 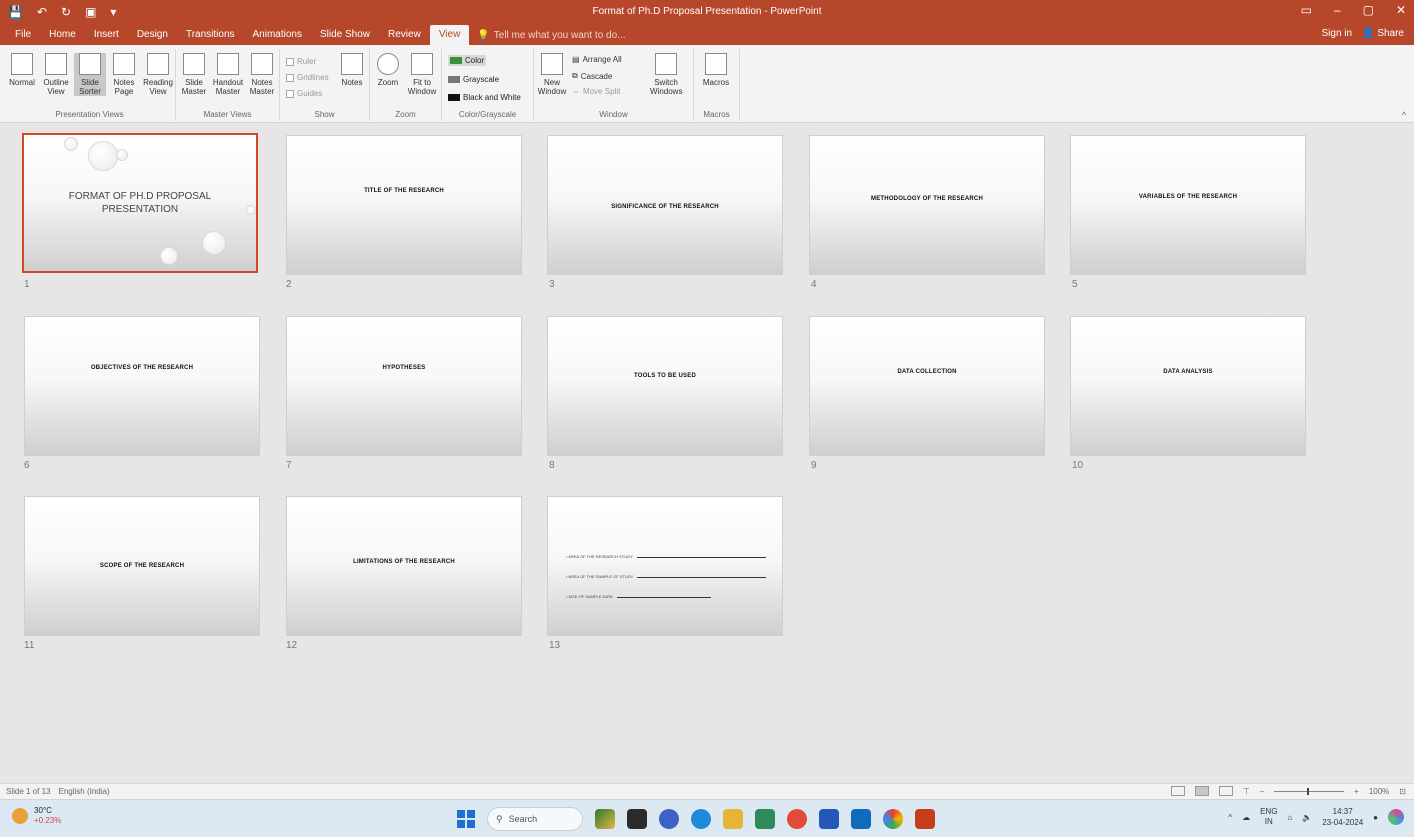 What do you see at coordinates (467, 60) in the screenshot?
I see `color-button: Color` at bounding box center [467, 60].